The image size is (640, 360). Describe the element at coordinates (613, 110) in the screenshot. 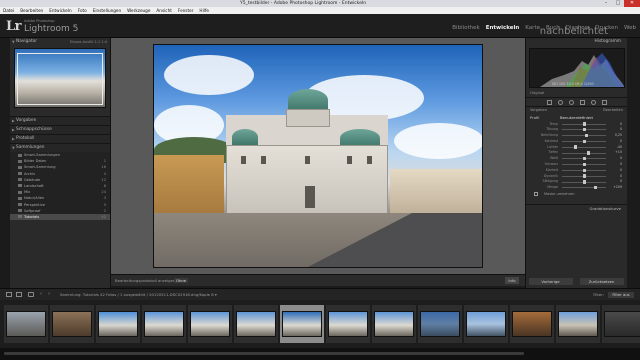

I see `preset-mode: Bearbeiten` at that location.